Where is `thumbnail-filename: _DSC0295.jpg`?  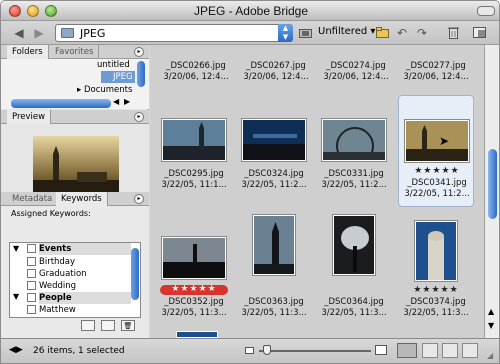
thumbnail-filename: _DSC0295.jpg is located at coordinates (194, 174).